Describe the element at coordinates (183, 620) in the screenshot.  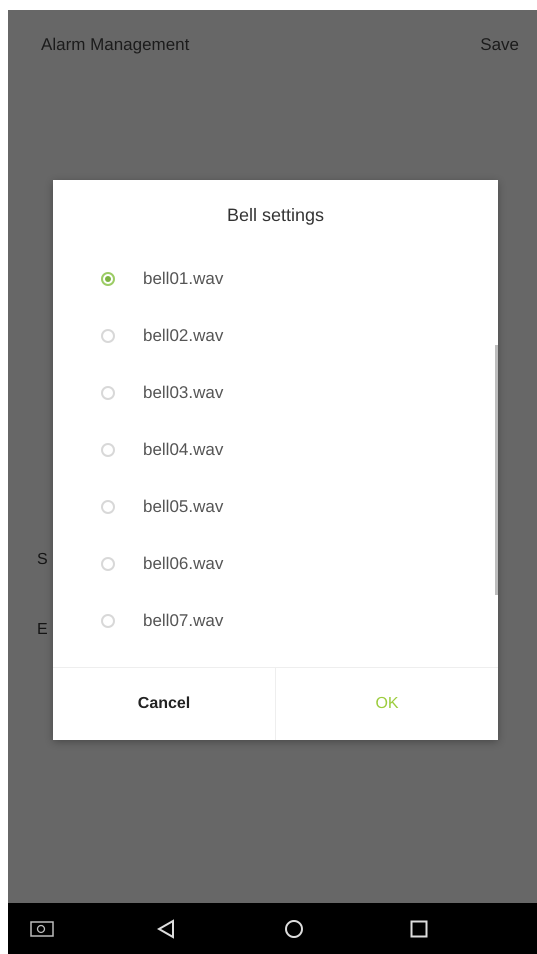
I see `bell-option: bell07.wav` at that location.